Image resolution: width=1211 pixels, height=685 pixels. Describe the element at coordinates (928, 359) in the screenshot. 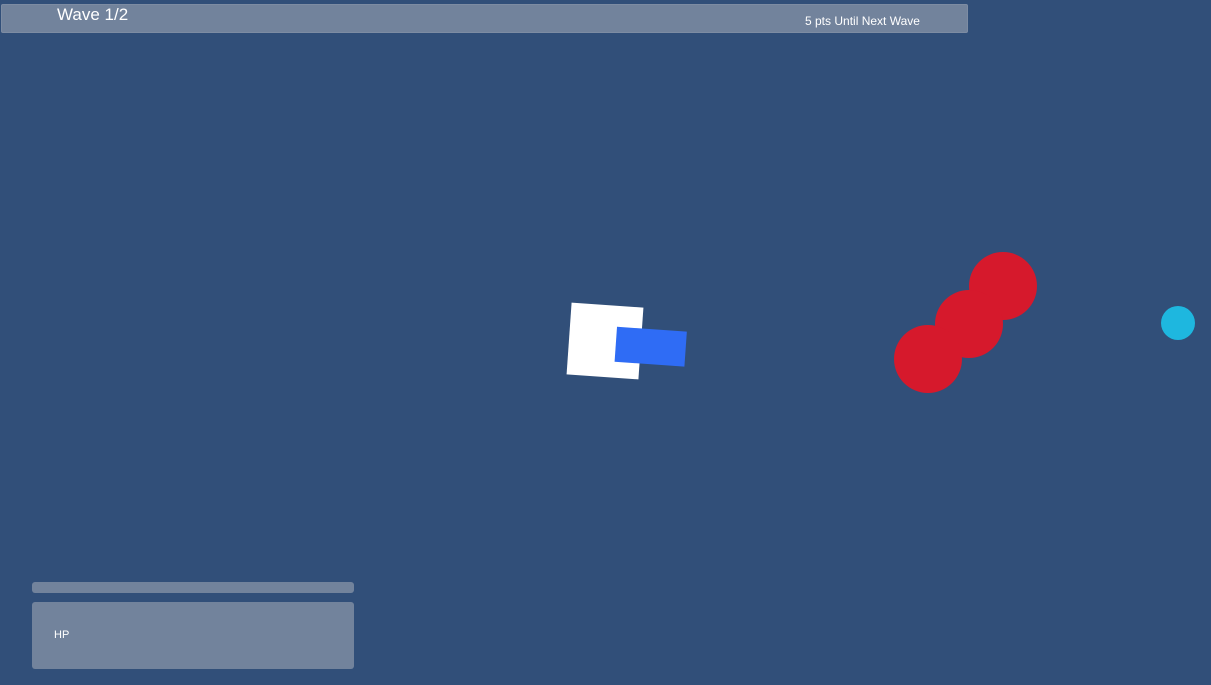

I see `enemy` at that location.